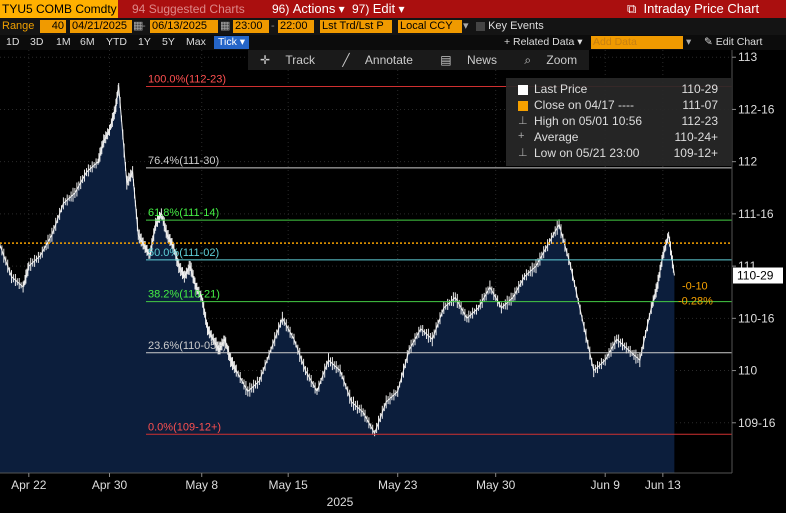 This screenshot has width=786, height=513. What do you see at coordinates (756, 318) in the screenshot?
I see `y-tick-label: 110-16` at bounding box center [756, 318].